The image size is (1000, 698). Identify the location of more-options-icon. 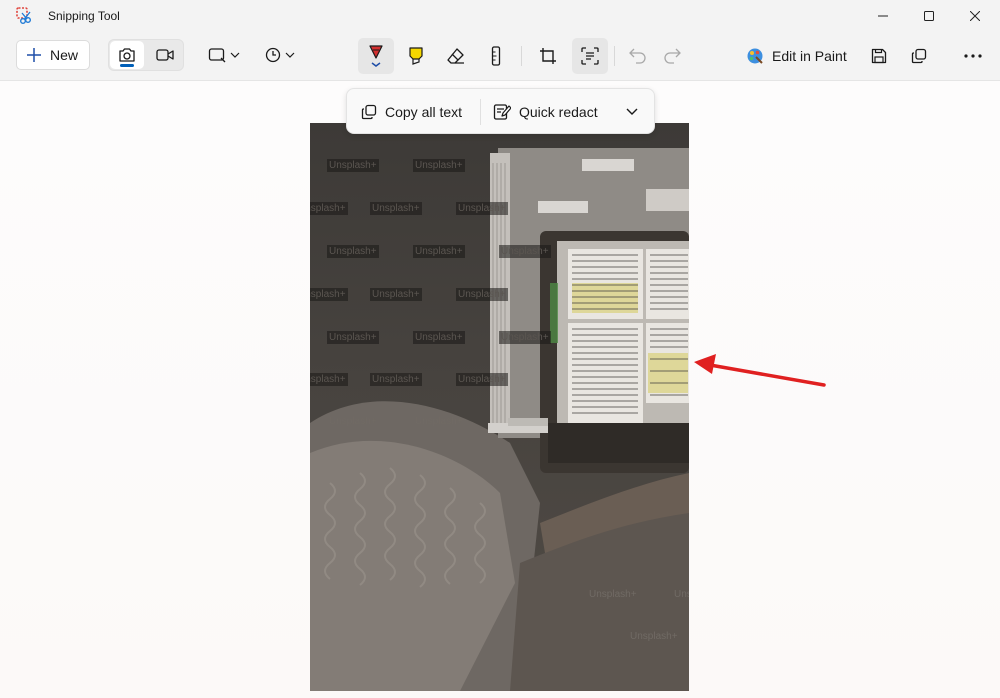
(973, 56).